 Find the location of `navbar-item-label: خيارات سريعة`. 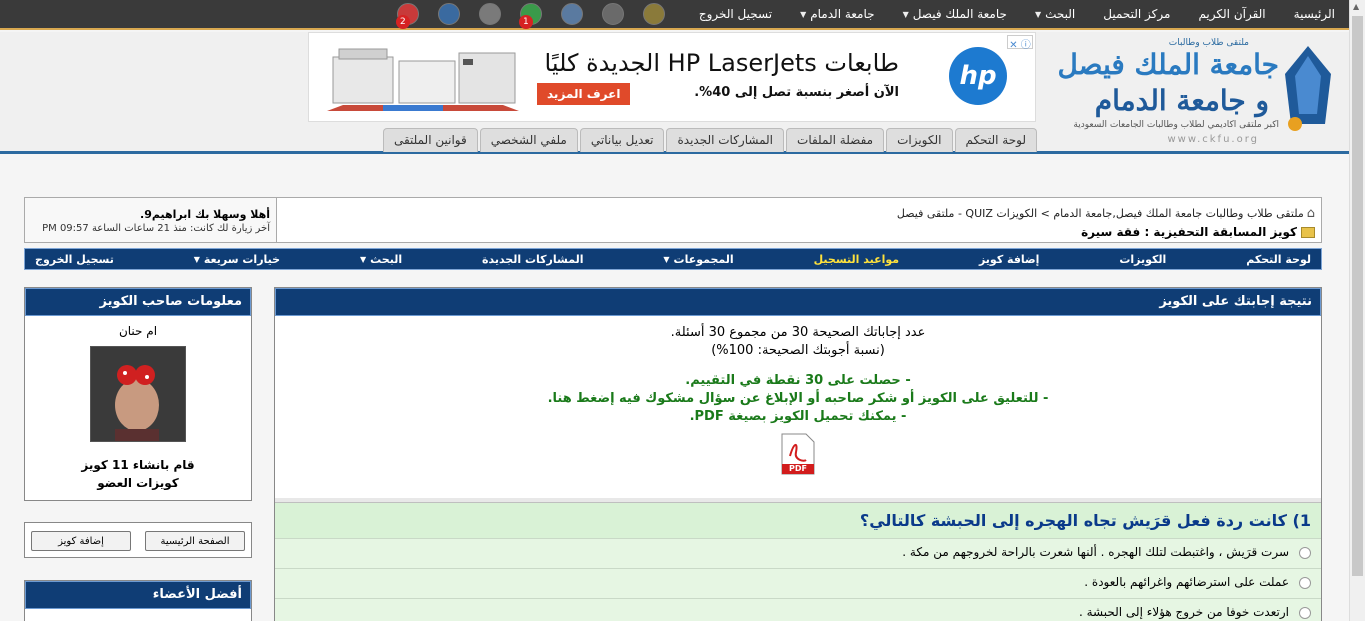

navbar-item-label: خيارات سريعة is located at coordinates (242, 259).